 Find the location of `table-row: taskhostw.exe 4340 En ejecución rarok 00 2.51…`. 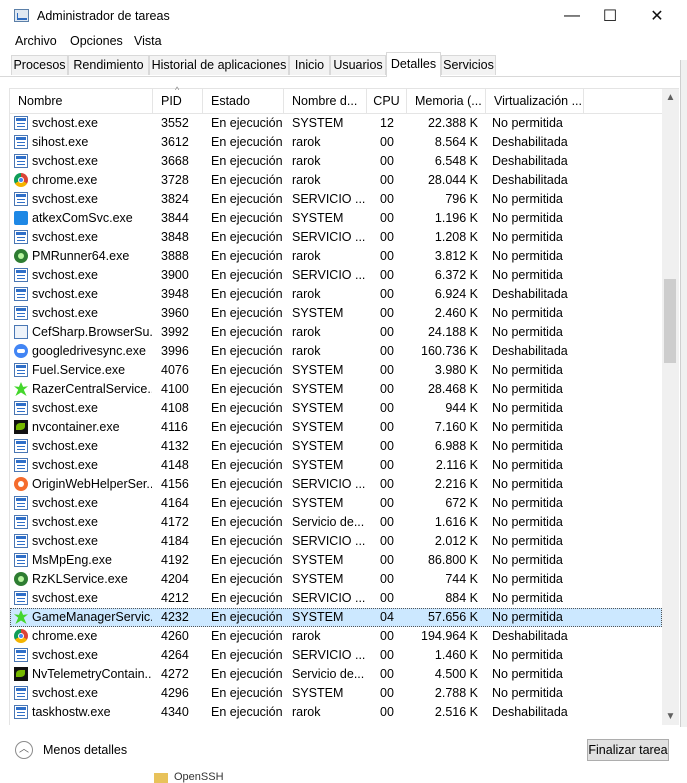

table-row: taskhostw.exe 4340 En ejecución rarok 00 2.51… is located at coordinates (336, 712).